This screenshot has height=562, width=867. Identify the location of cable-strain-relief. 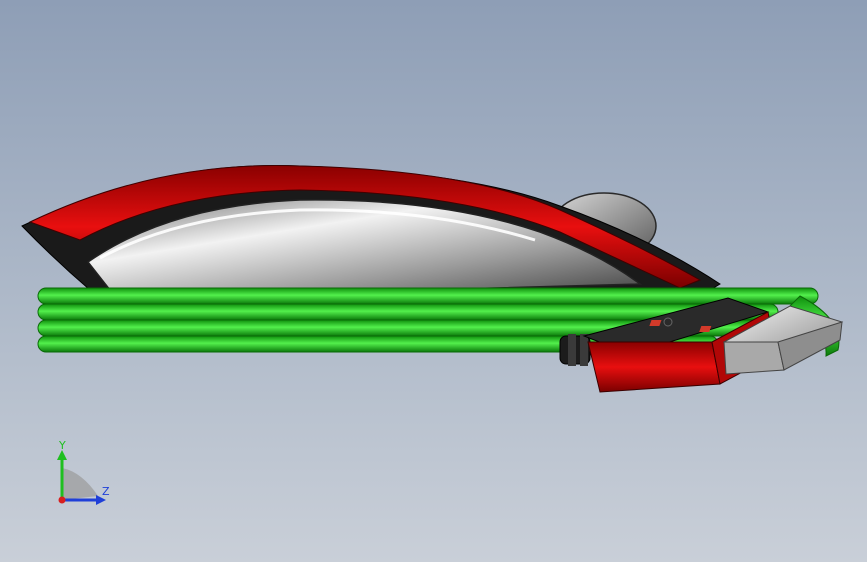
(575, 350).